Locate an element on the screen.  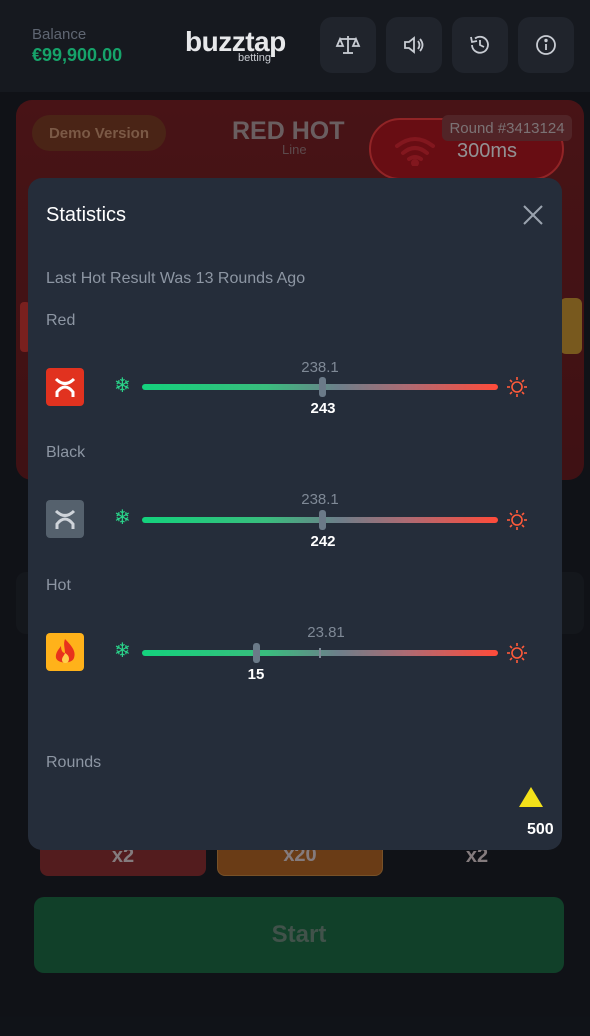
rounds-value: 500 is located at coordinates (540, 829).